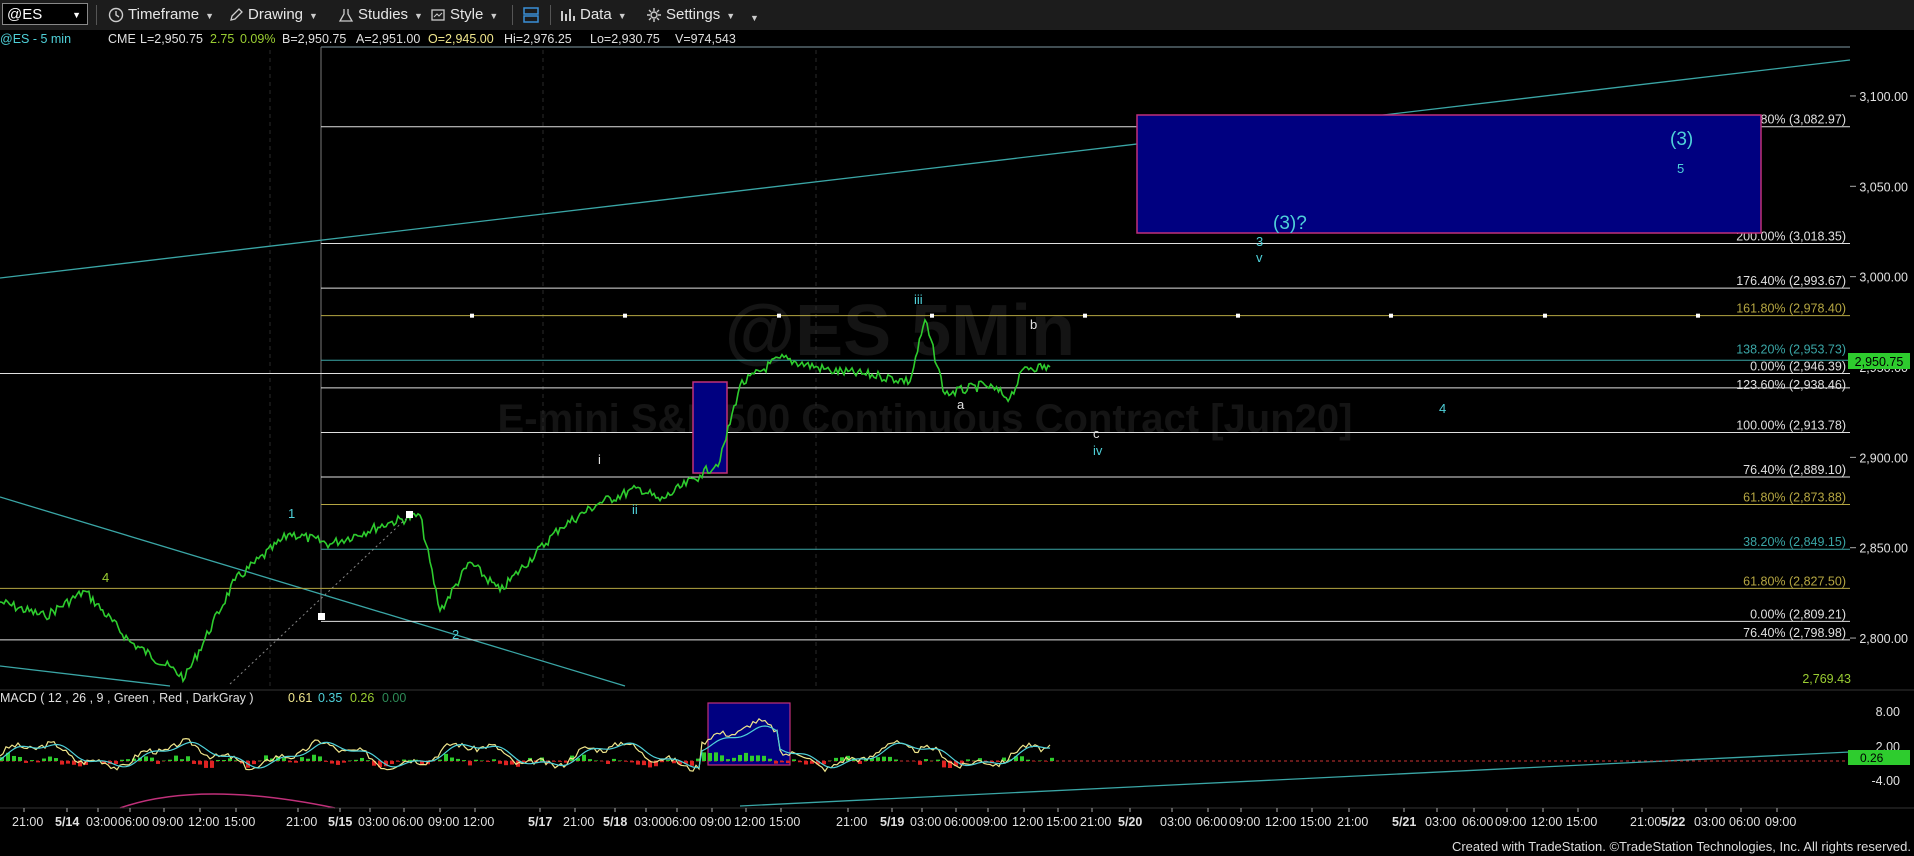 This screenshot has height=856, width=1914. Describe the element at coordinates (1798, 614) in the screenshot. I see `fib-label: 0.00% (2,809.21)` at that location.